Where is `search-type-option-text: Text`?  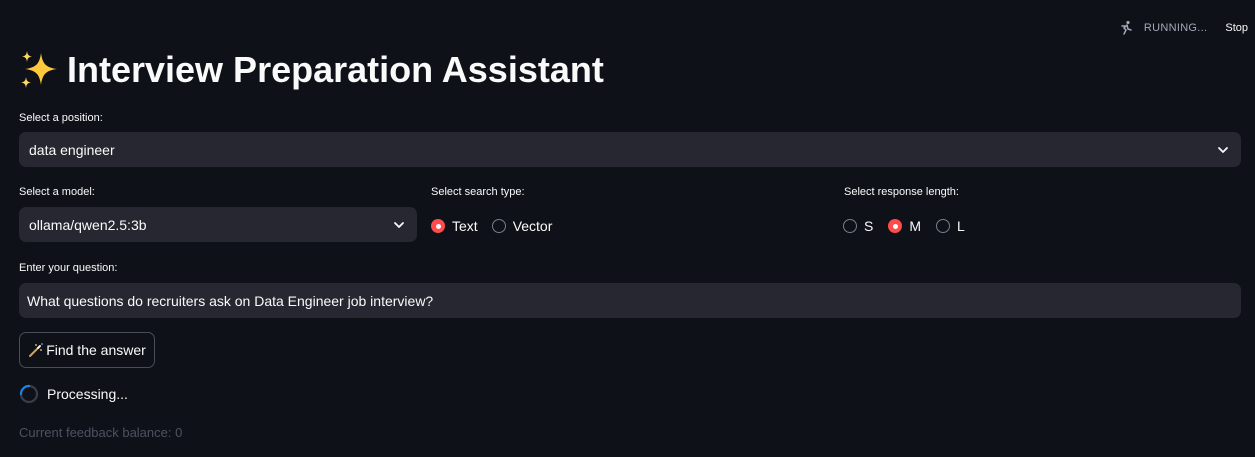
search-type-option-text: Text is located at coordinates (454, 226).